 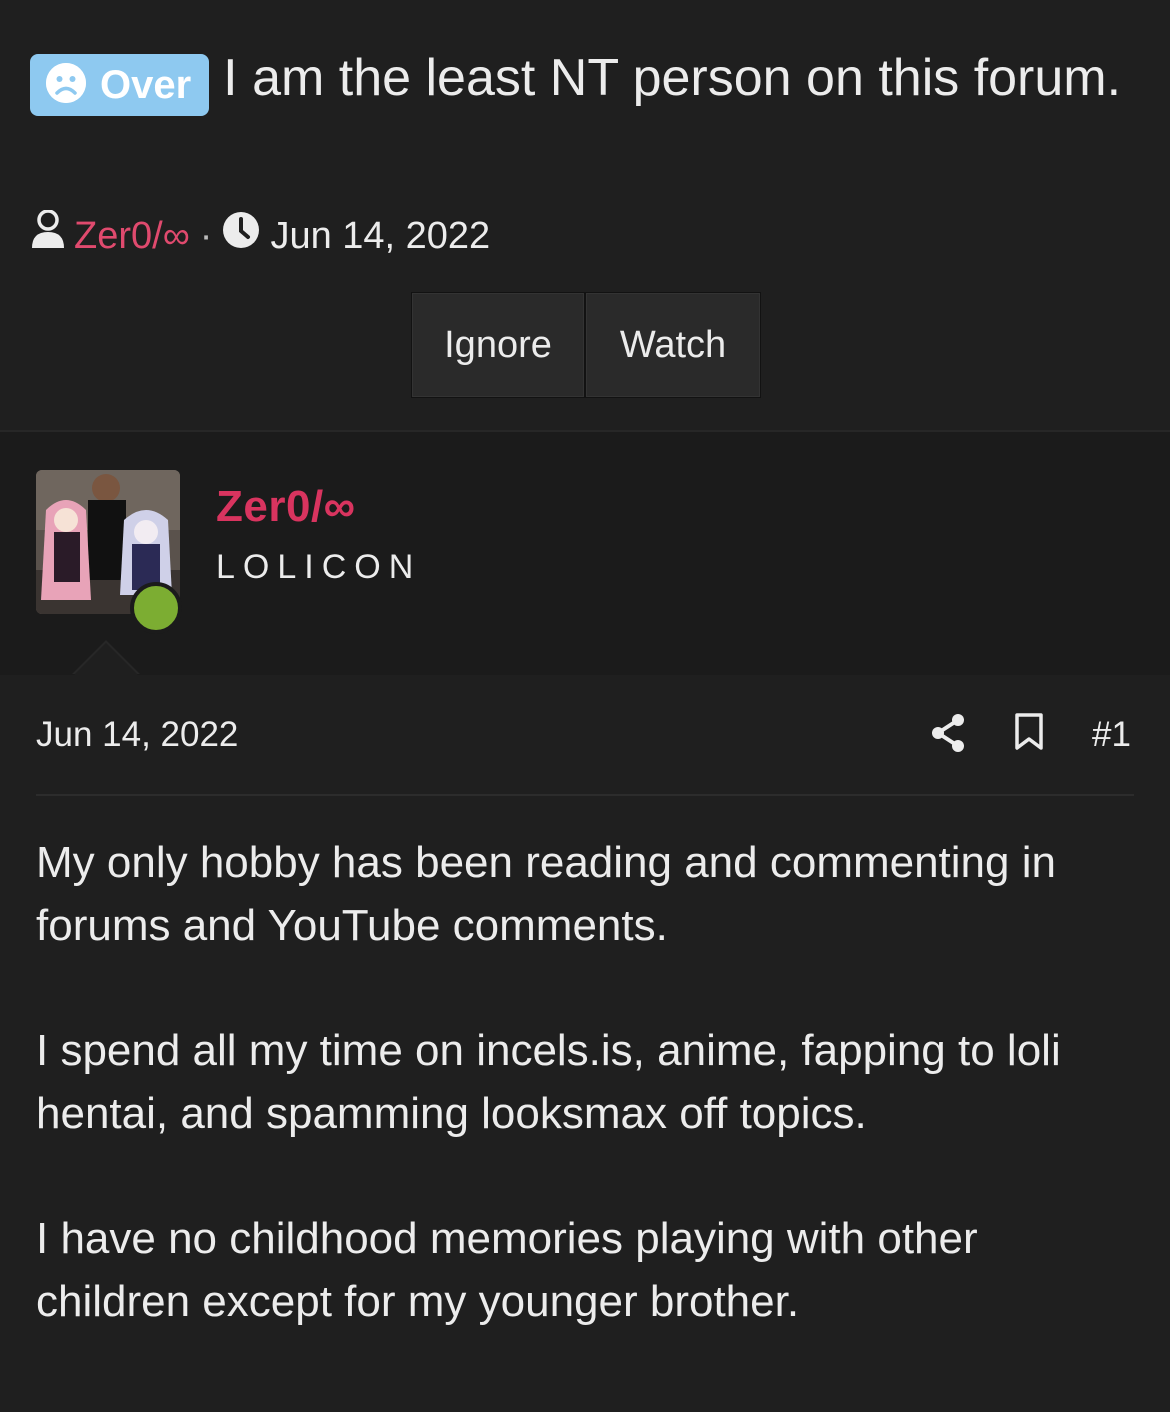 I want to click on post-number-link: #1, so click(x=1111, y=735).